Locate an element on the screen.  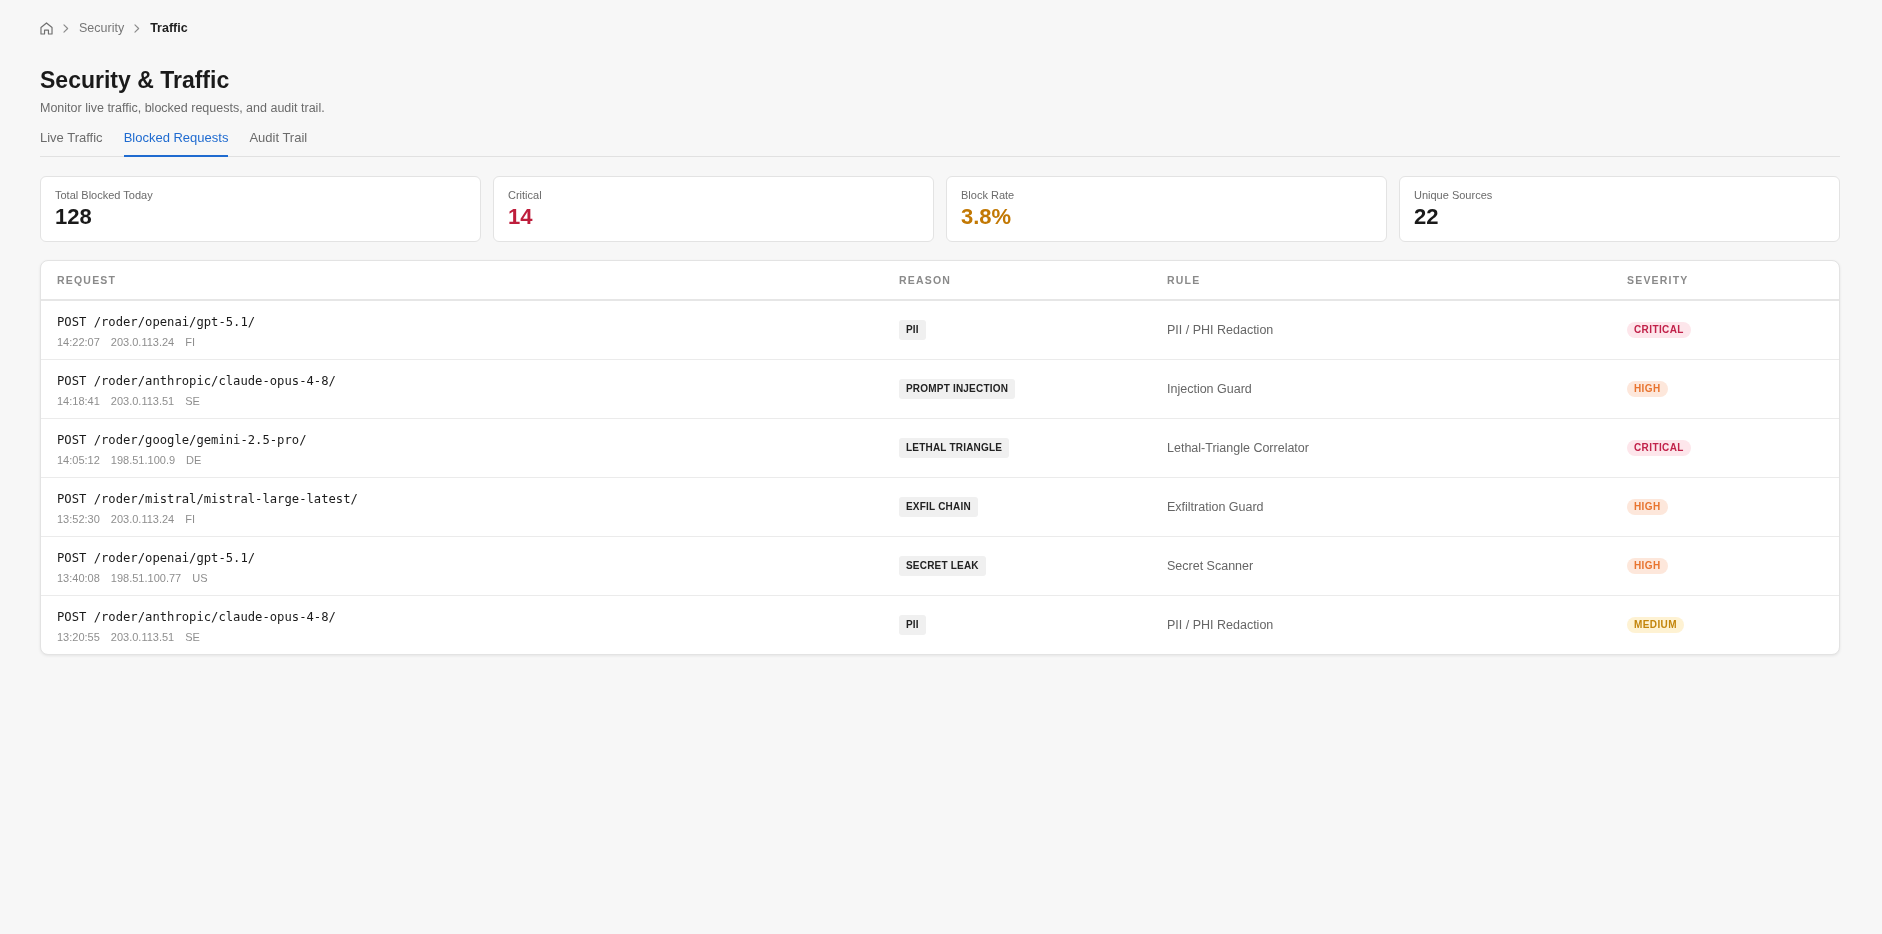
request-time: 13:20:55 is located at coordinates (78, 637).